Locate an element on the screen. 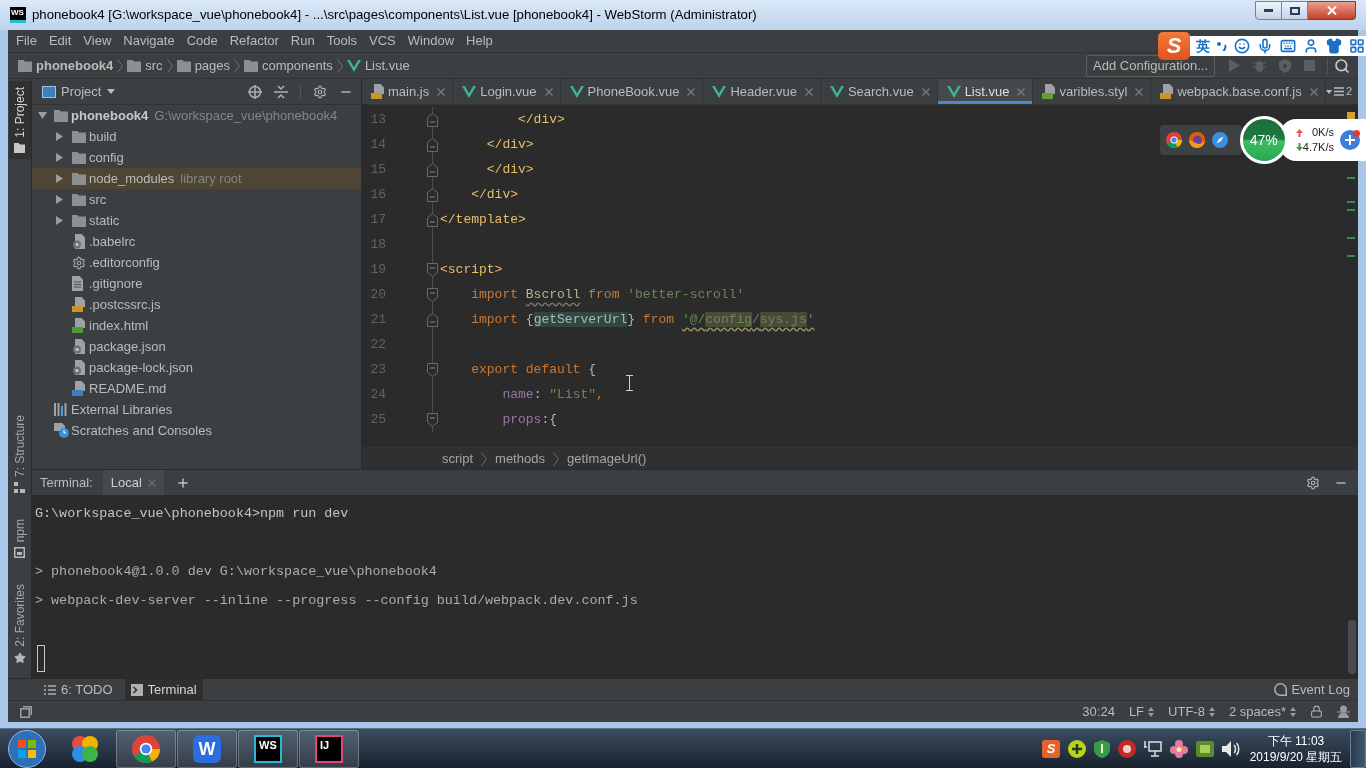  tree-item: External Libraries is located at coordinates (196, 409).